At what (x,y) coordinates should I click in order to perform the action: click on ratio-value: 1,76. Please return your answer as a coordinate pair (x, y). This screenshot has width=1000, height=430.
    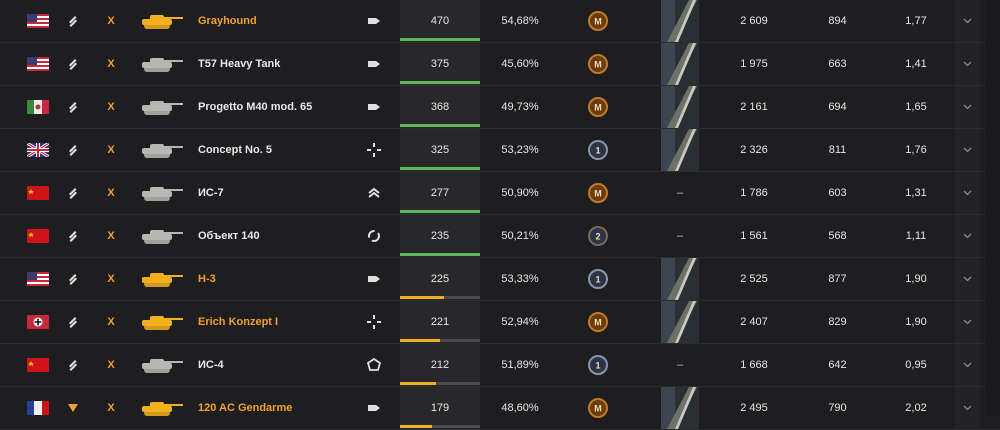
    Looking at the image, I should click on (916, 150).